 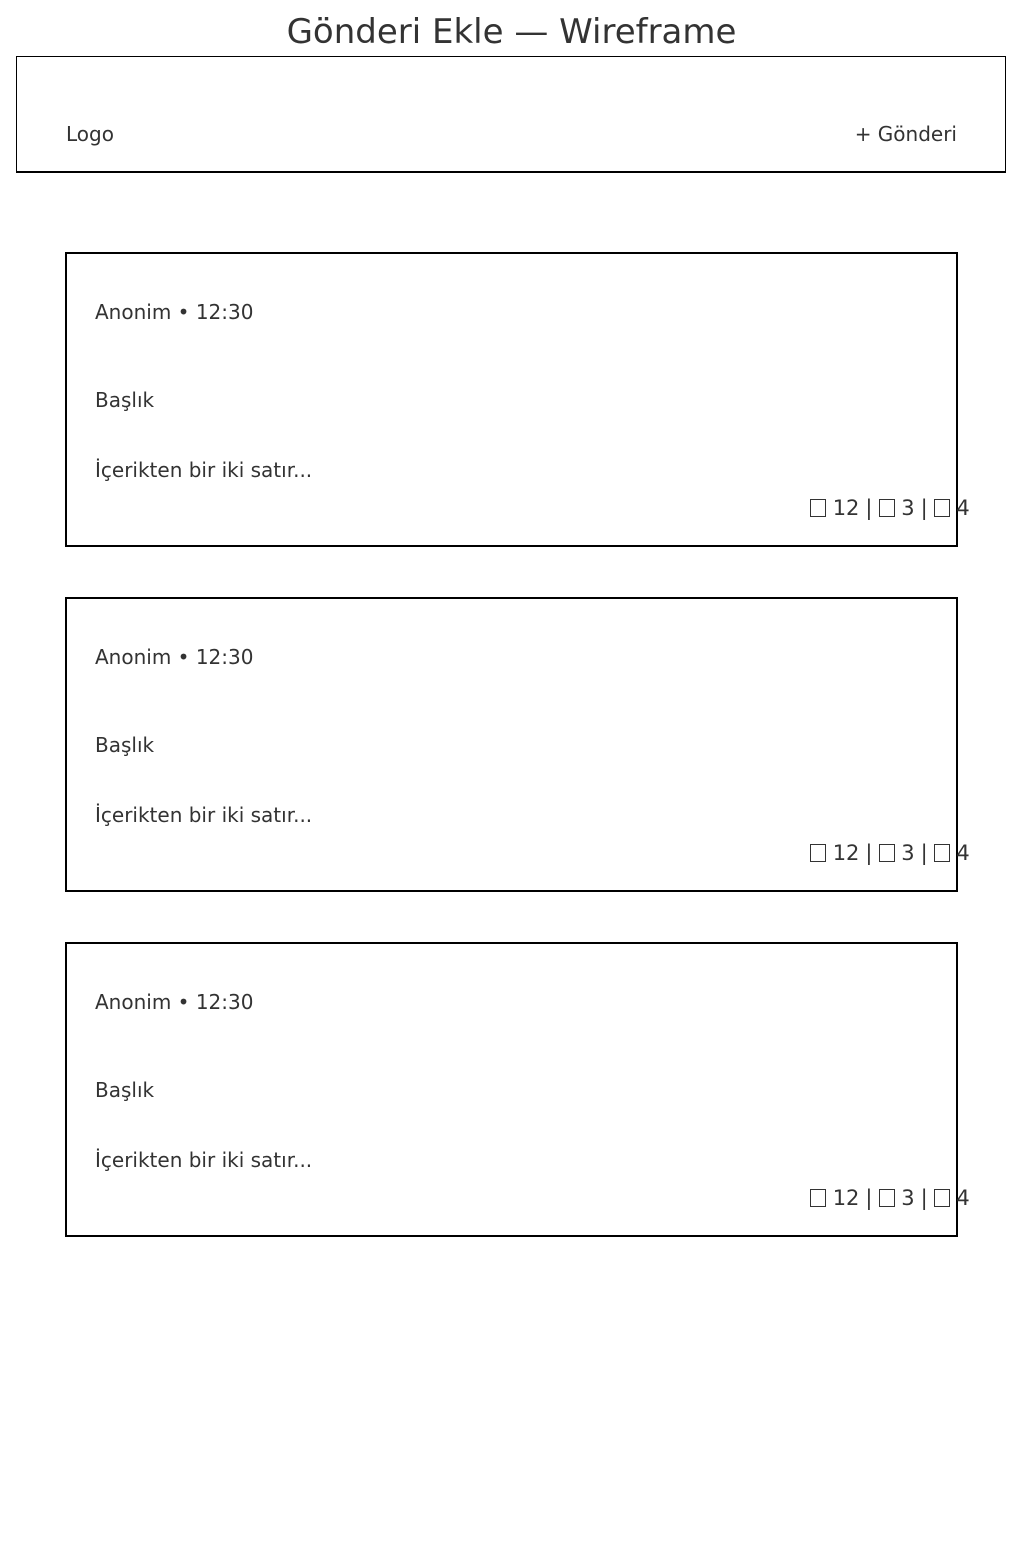 What do you see at coordinates (90, 134) in the screenshot?
I see `logo: Logo` at bounding box center [90, 134].